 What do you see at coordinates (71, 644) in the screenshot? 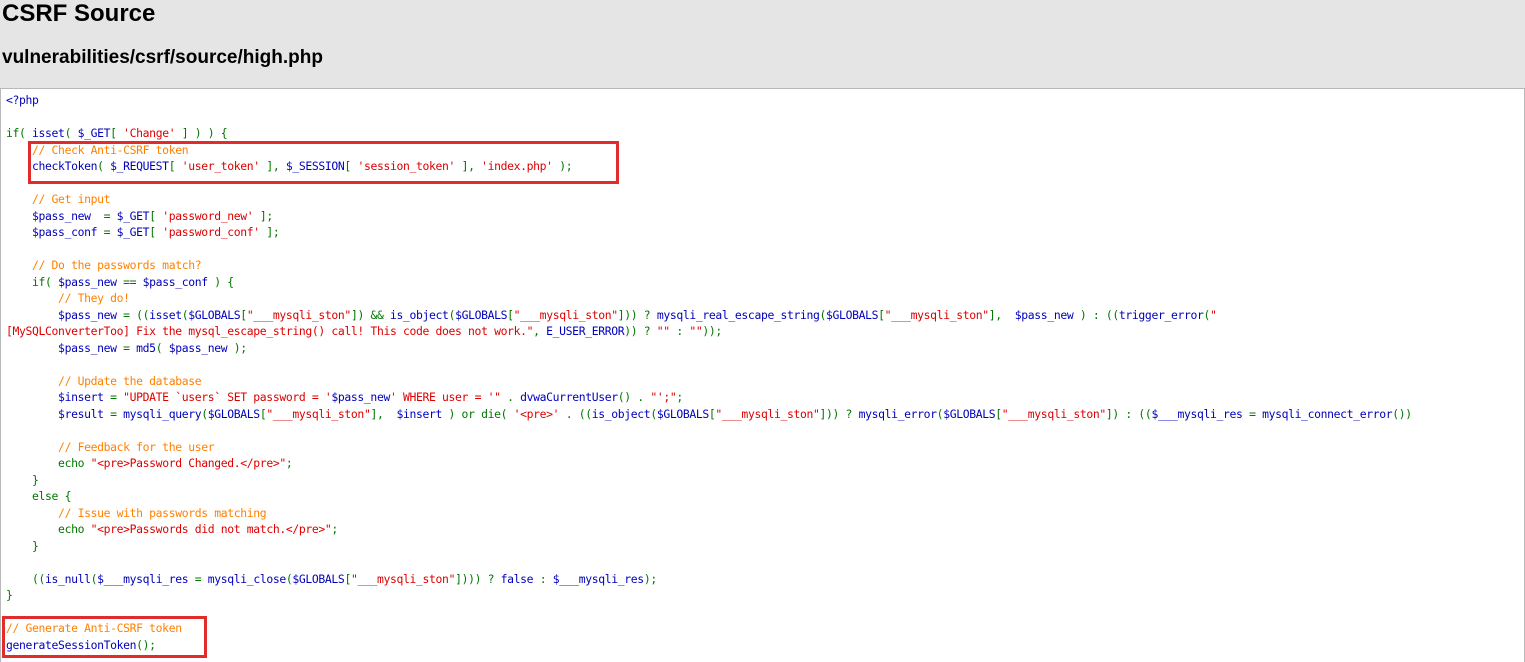
I see `code-token: generateSessionToken` at bounding box center [71, 644].